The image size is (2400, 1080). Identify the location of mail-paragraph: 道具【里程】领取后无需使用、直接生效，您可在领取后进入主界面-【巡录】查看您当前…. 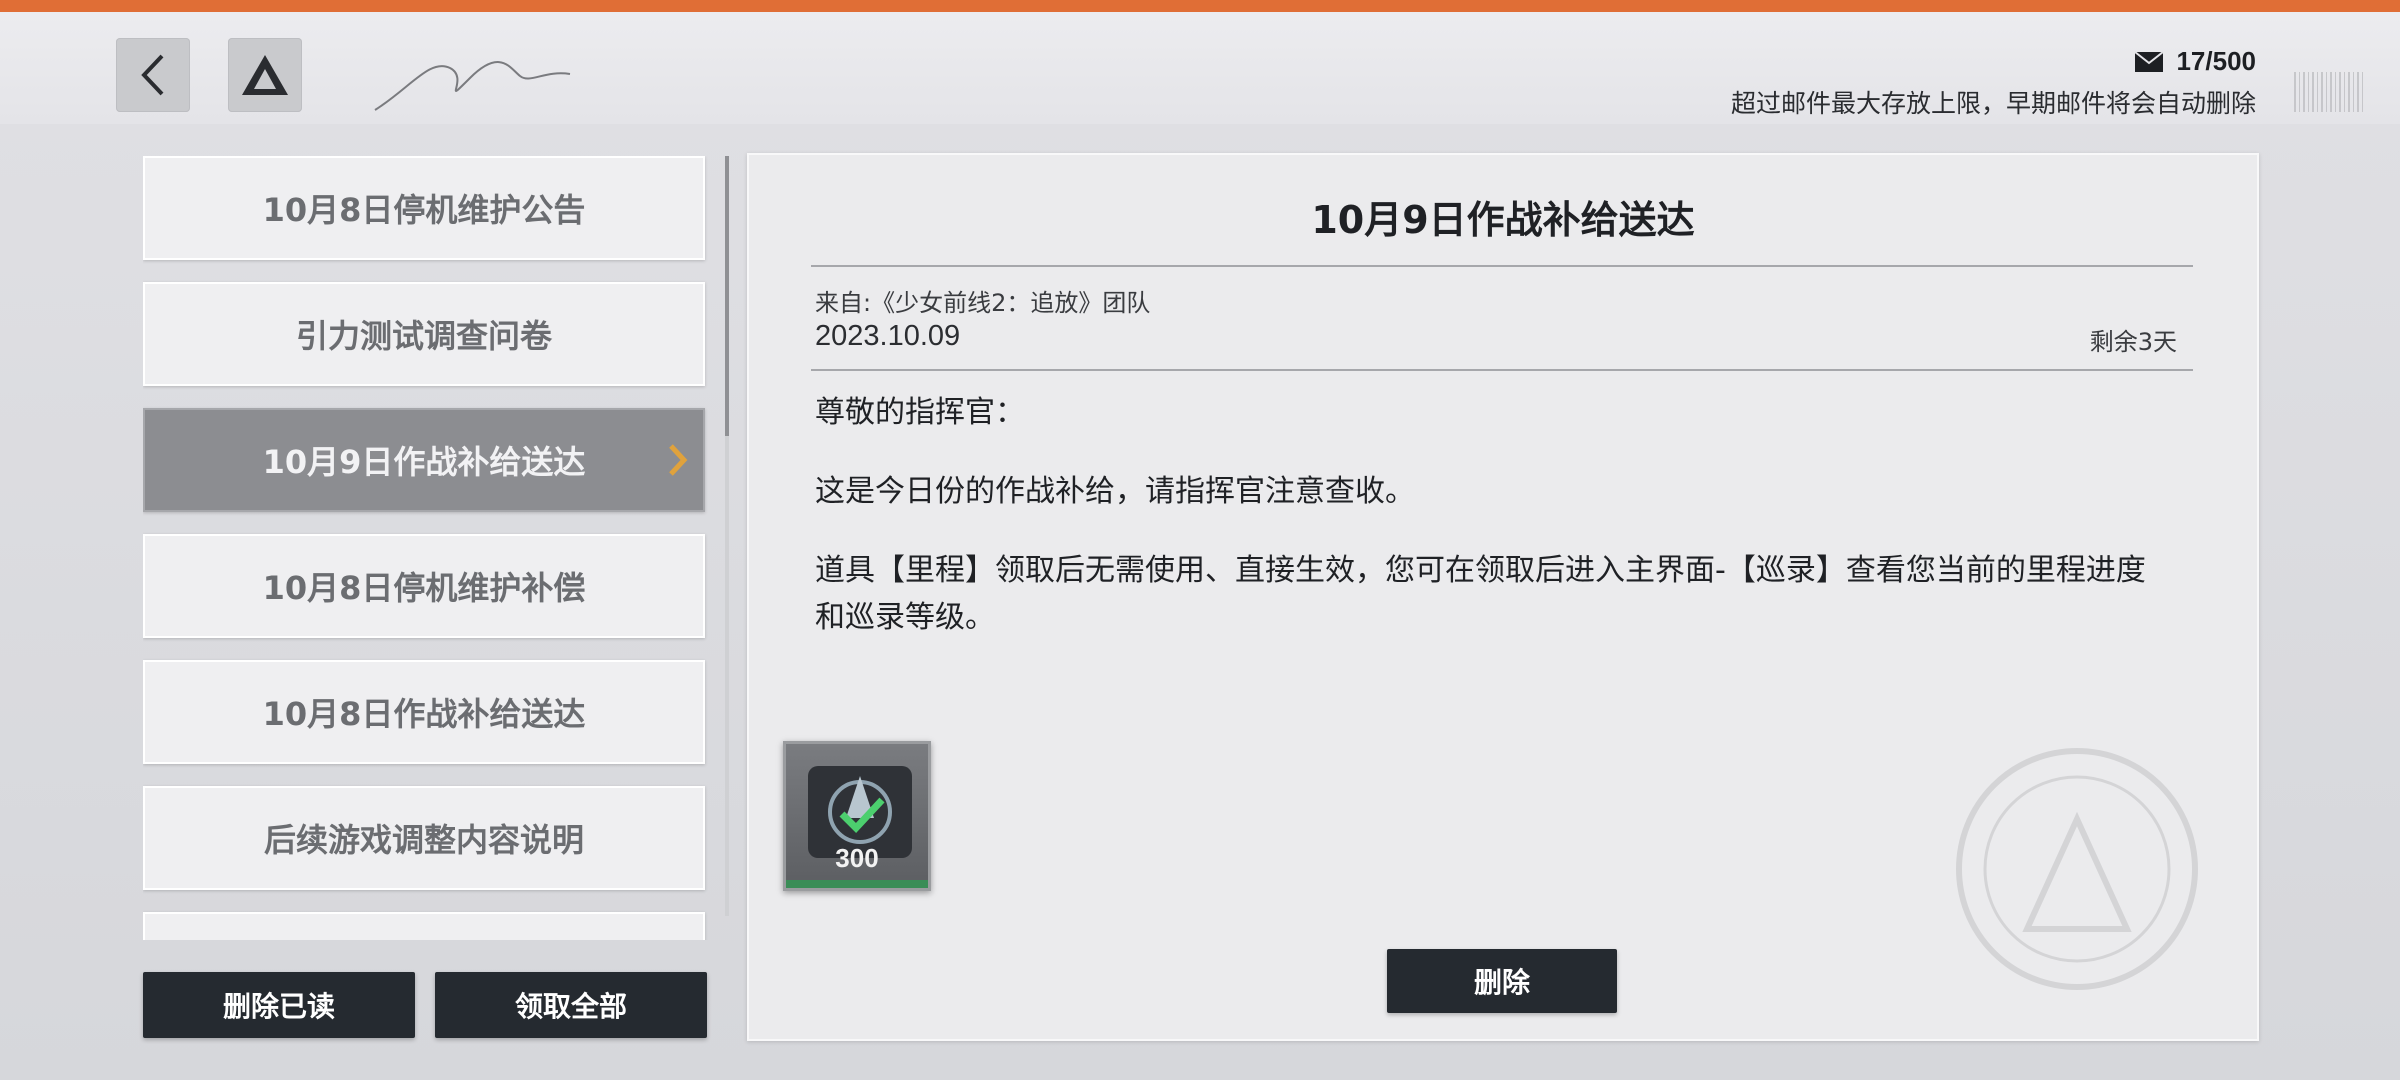
(1480, 594).